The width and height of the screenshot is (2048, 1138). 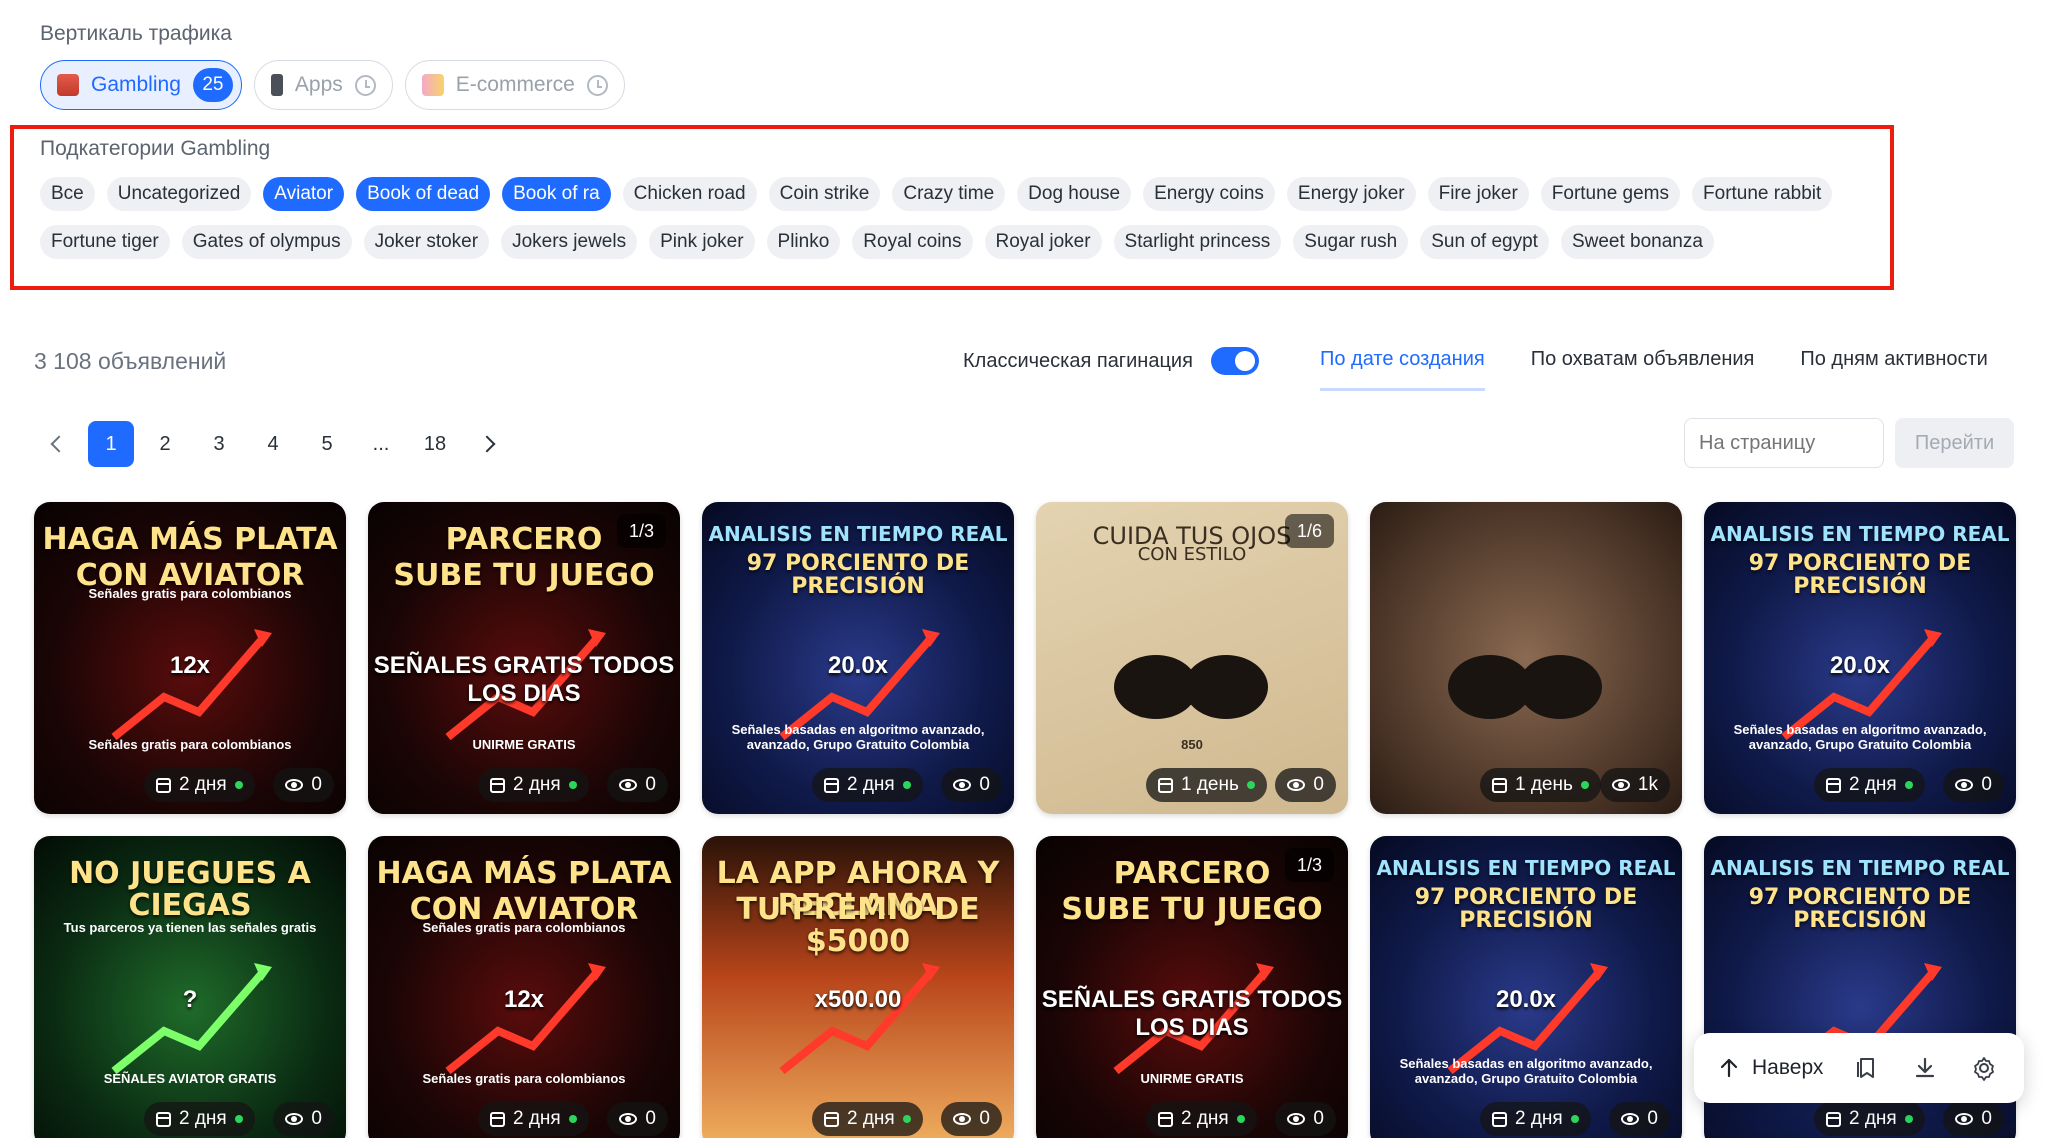 What do you see at coordinates (266, 242) in the screenshot?
I see `subcategory-chip: Gates of olympus` at bounding box center [266, 242].